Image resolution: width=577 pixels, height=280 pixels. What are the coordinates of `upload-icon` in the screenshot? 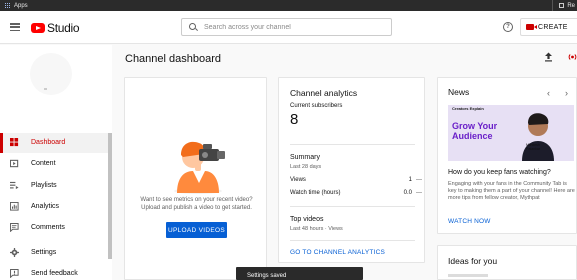 It's located at (548, 57).